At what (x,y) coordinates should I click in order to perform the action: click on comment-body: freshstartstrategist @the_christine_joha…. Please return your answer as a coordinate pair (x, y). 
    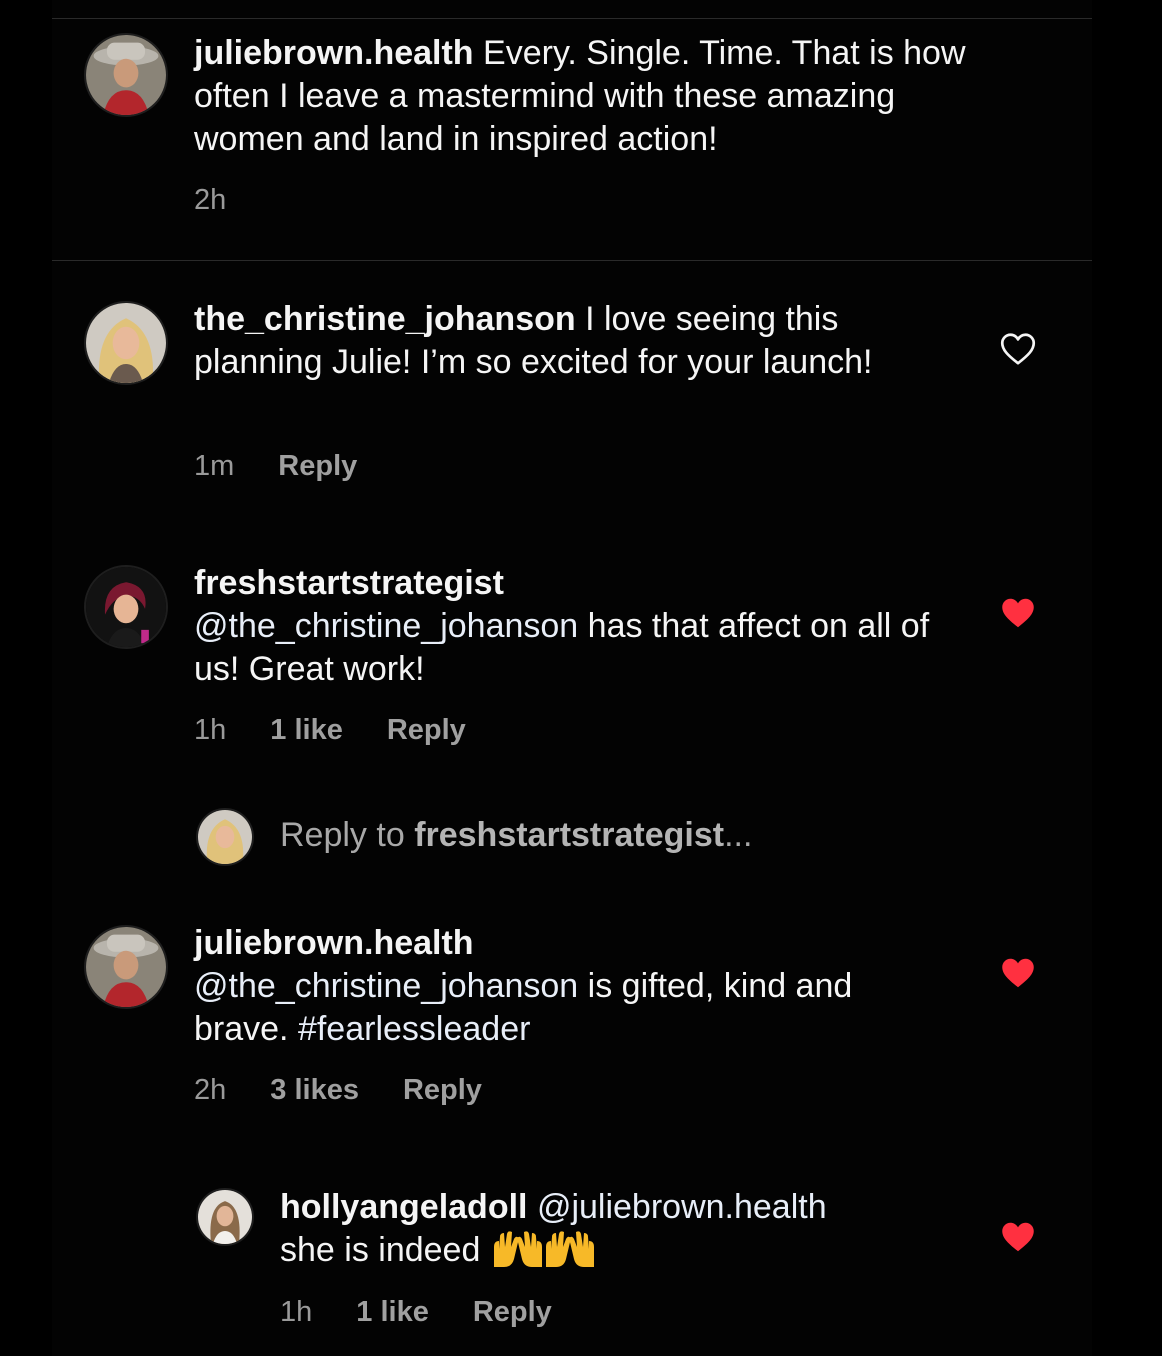
    Looking at the image, I should click on (574, 626).